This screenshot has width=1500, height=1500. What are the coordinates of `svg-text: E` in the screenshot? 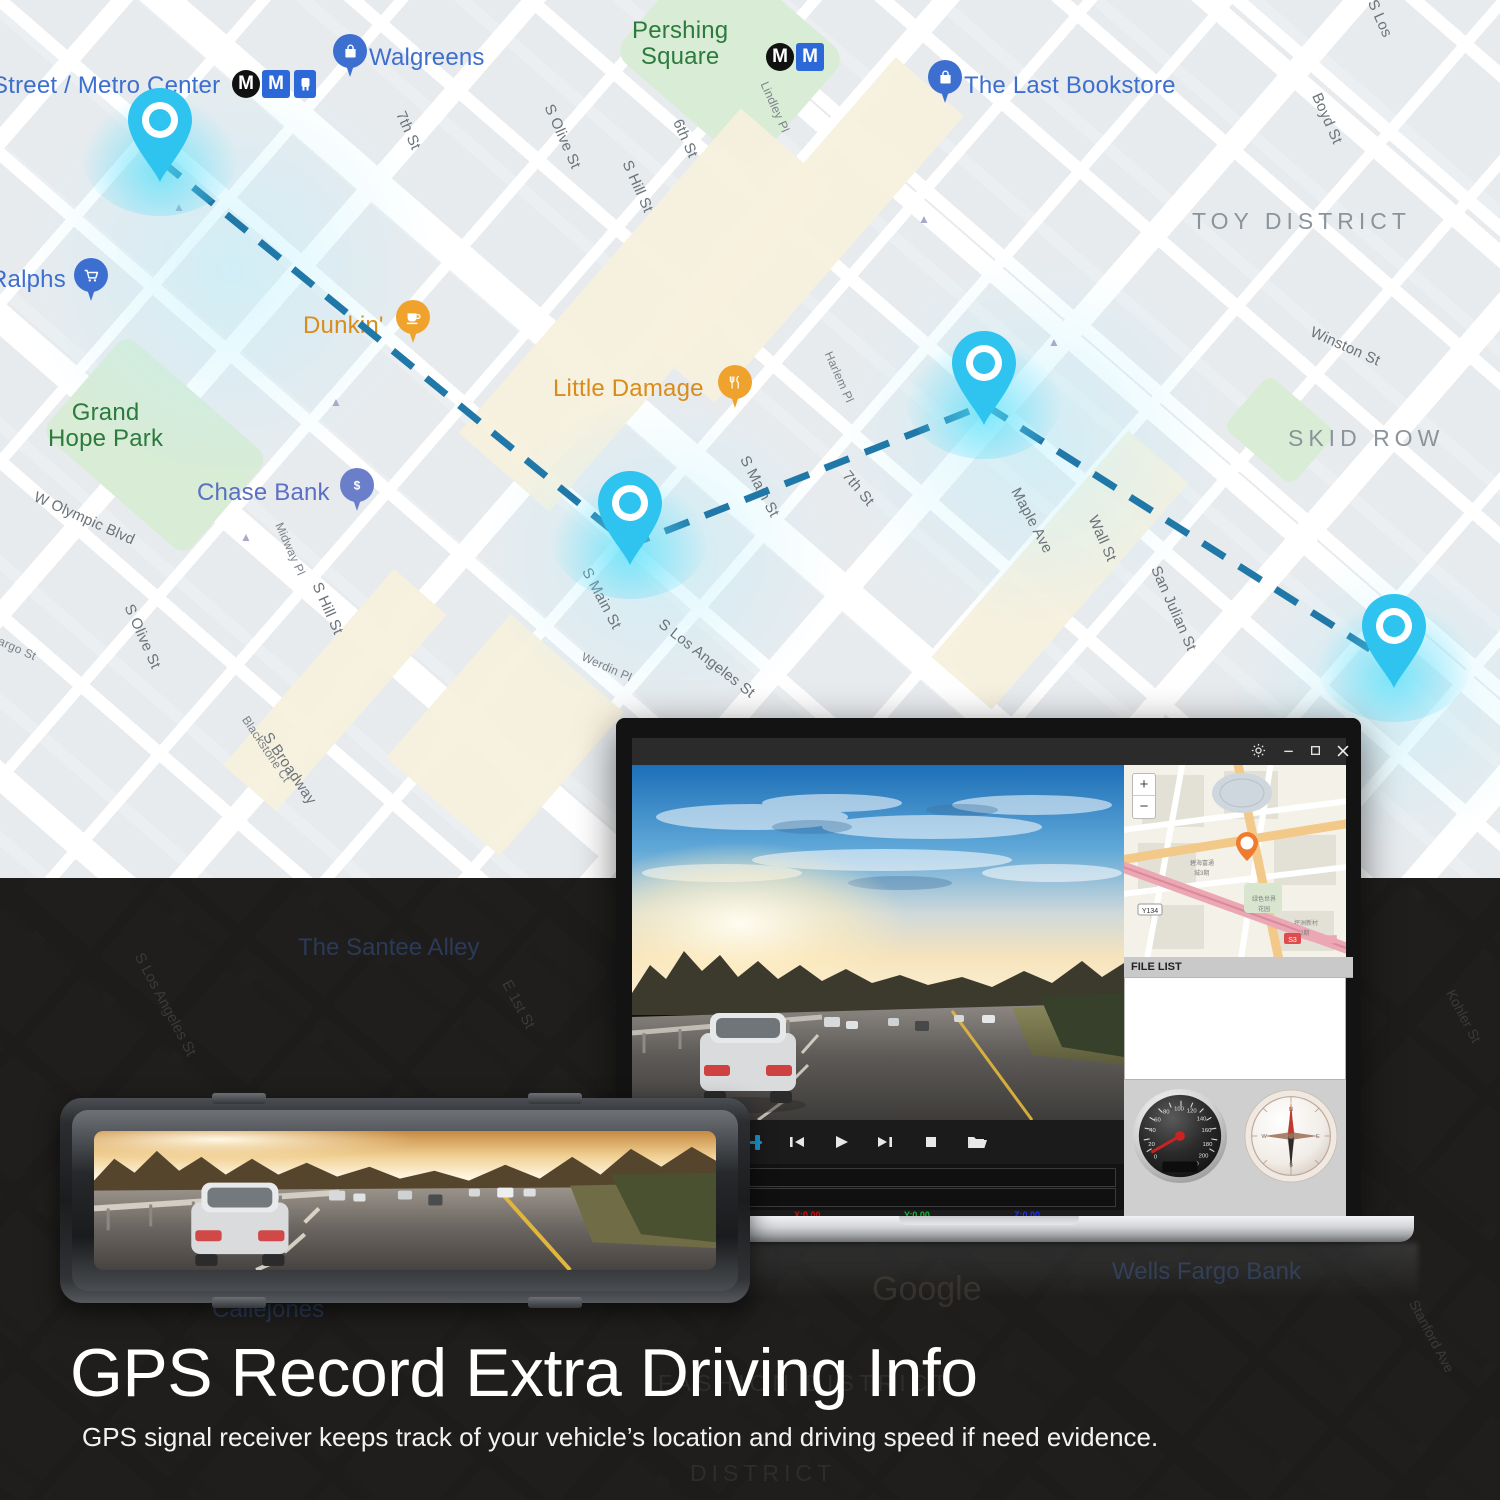 It's located at (1318, 1137).